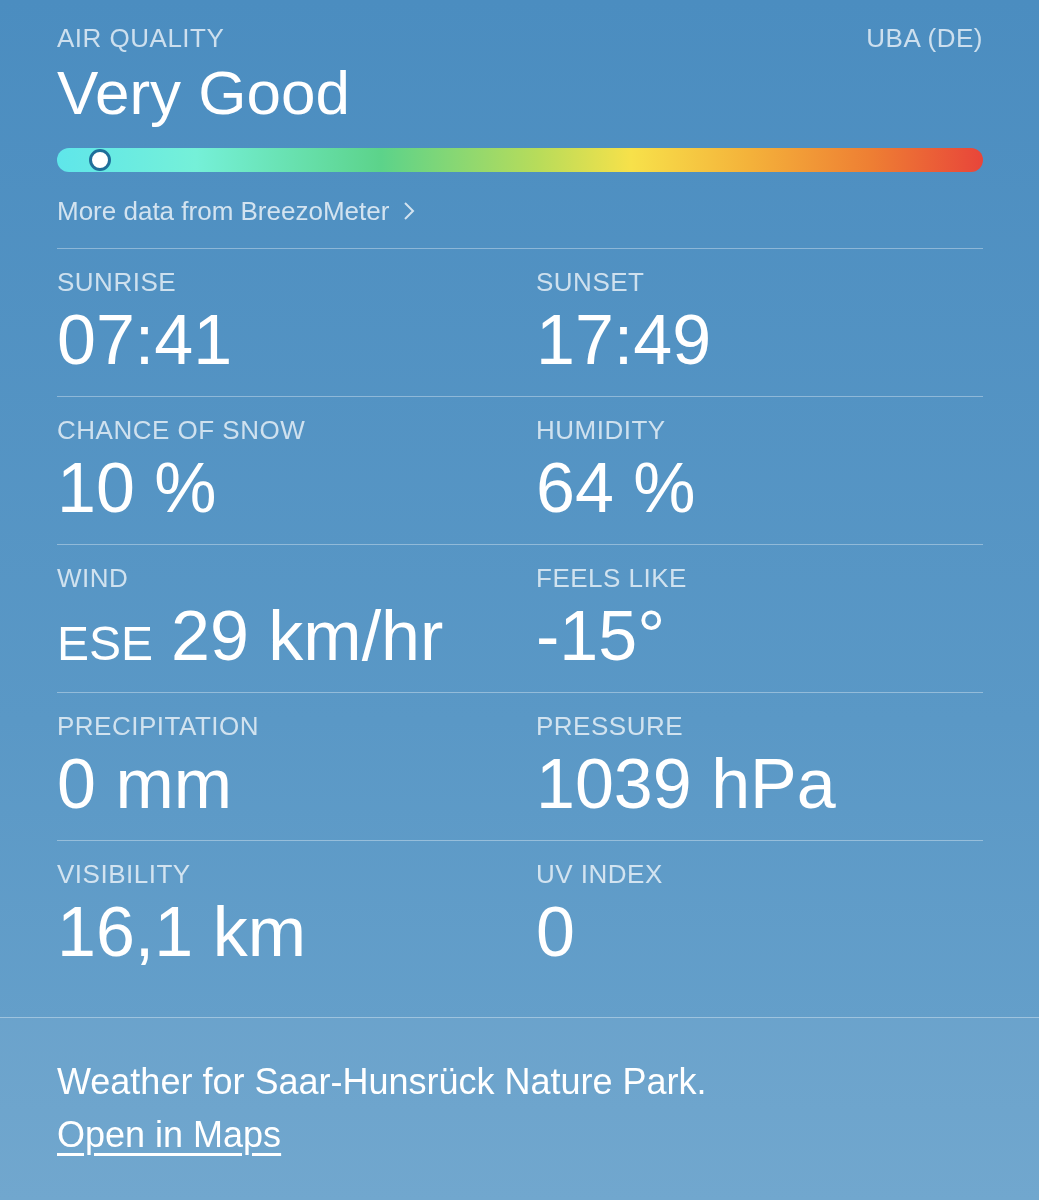 This screenshot has width=1039, height=1200. Describe the element at coordinates (236, 221) in the screenshot. I see `more-data-link: More data from BreezoMeter` at that location.